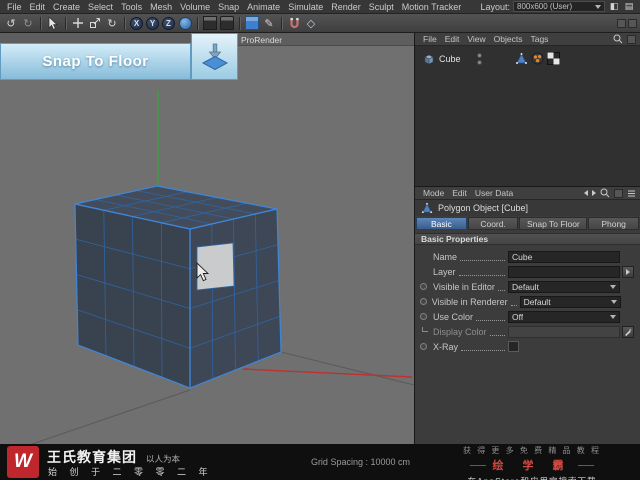  What do you see at coordinates (594, 193) in the screenshot?
I see `history-forward-icon` at bounding box center [594, 193].